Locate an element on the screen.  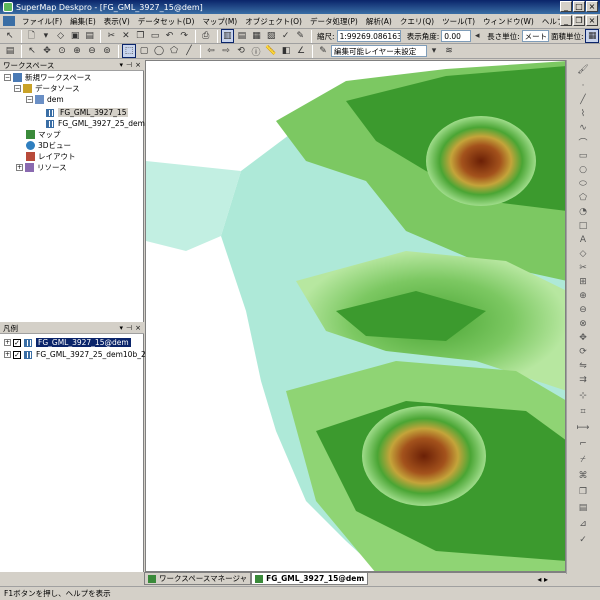
rotate-tool-icon: ⟳ is located at coordinates (583, 352).